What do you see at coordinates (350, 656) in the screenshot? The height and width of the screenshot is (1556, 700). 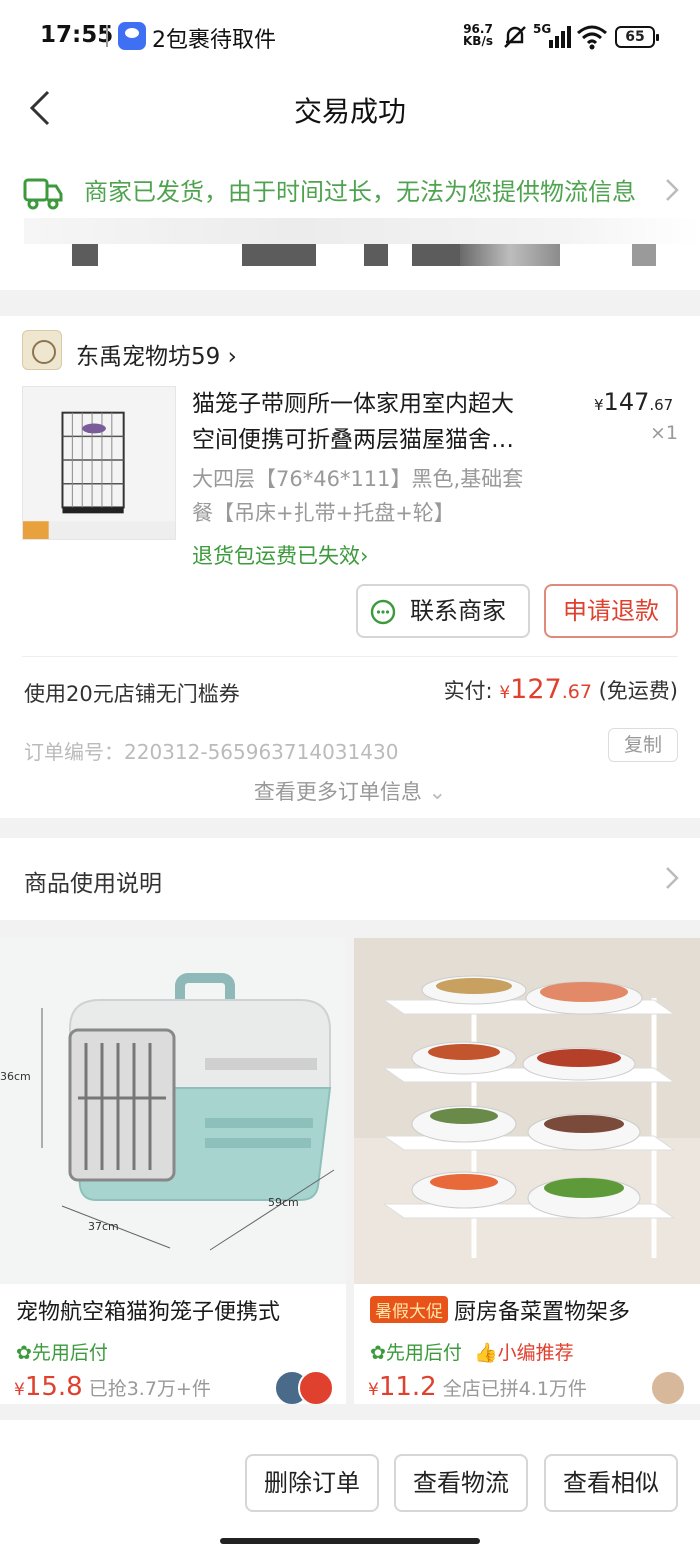 I see `divider` at bounding box center [350, 656].